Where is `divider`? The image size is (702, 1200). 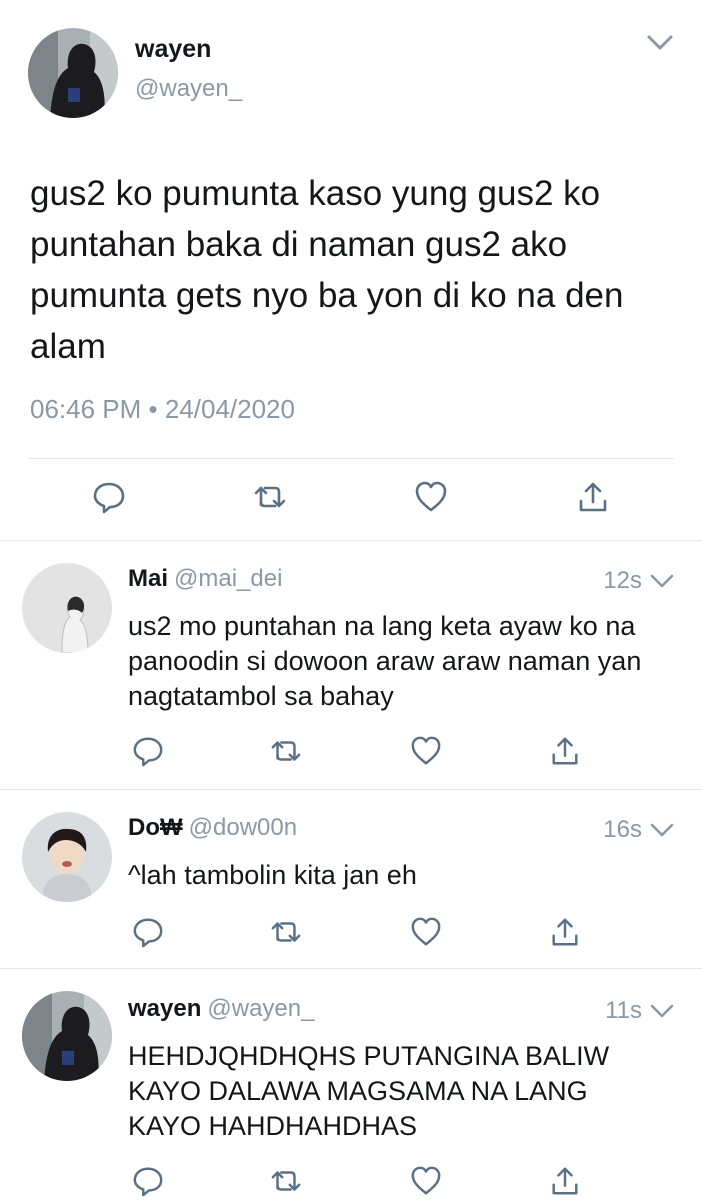
divider is located at coordinates (351, 458).